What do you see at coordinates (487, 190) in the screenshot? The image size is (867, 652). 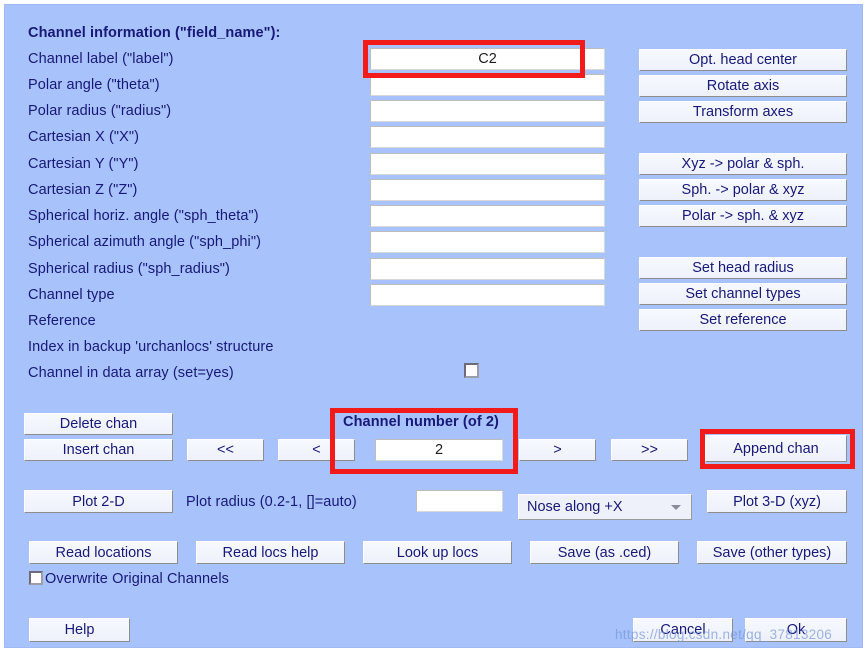 I see `input-cartesian-z` at bounding box center [487, 190].